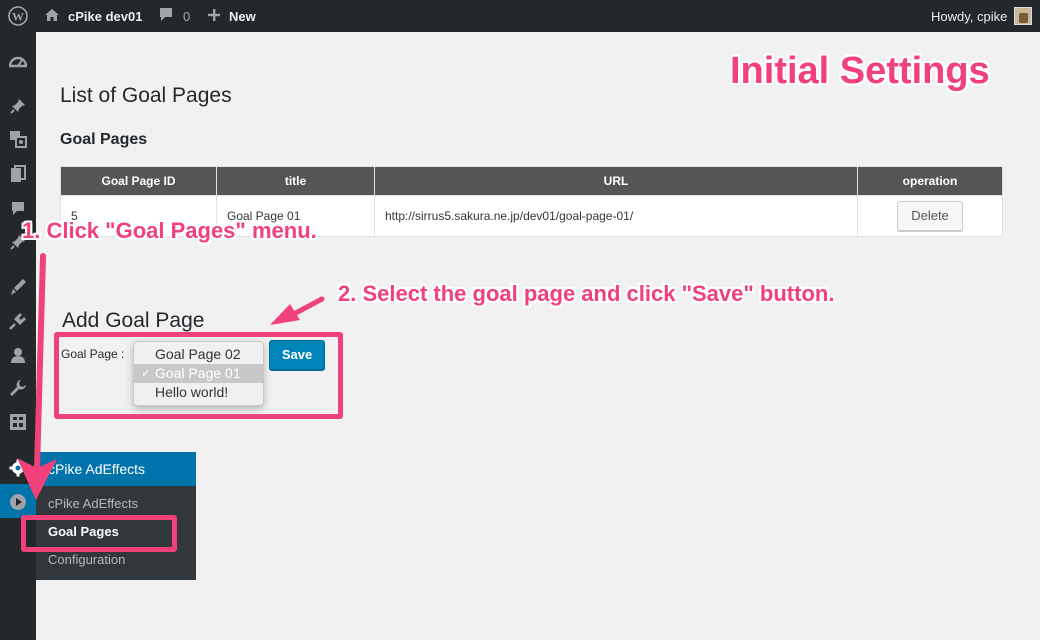  What do you see at coordinates (171, 376) in the screenshot?
I see `annotation-arrows` at bounding box center [171, 376].